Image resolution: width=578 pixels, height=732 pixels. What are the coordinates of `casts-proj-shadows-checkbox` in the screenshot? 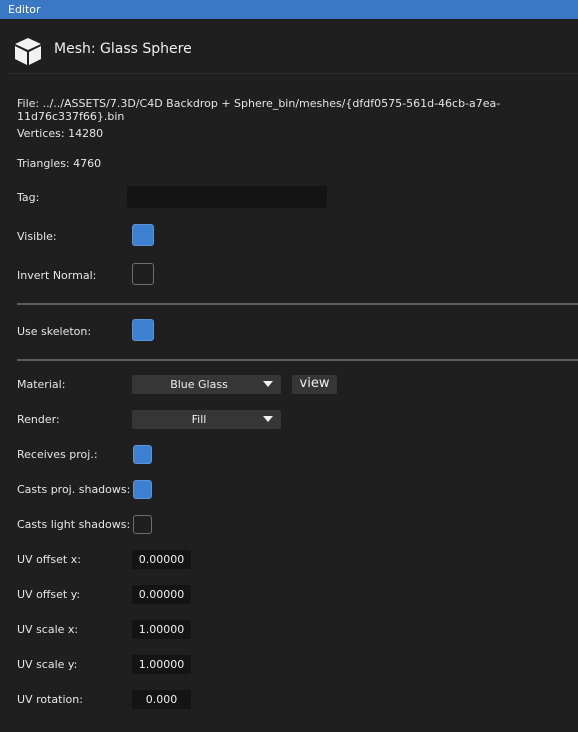 It's located at (142, 489).